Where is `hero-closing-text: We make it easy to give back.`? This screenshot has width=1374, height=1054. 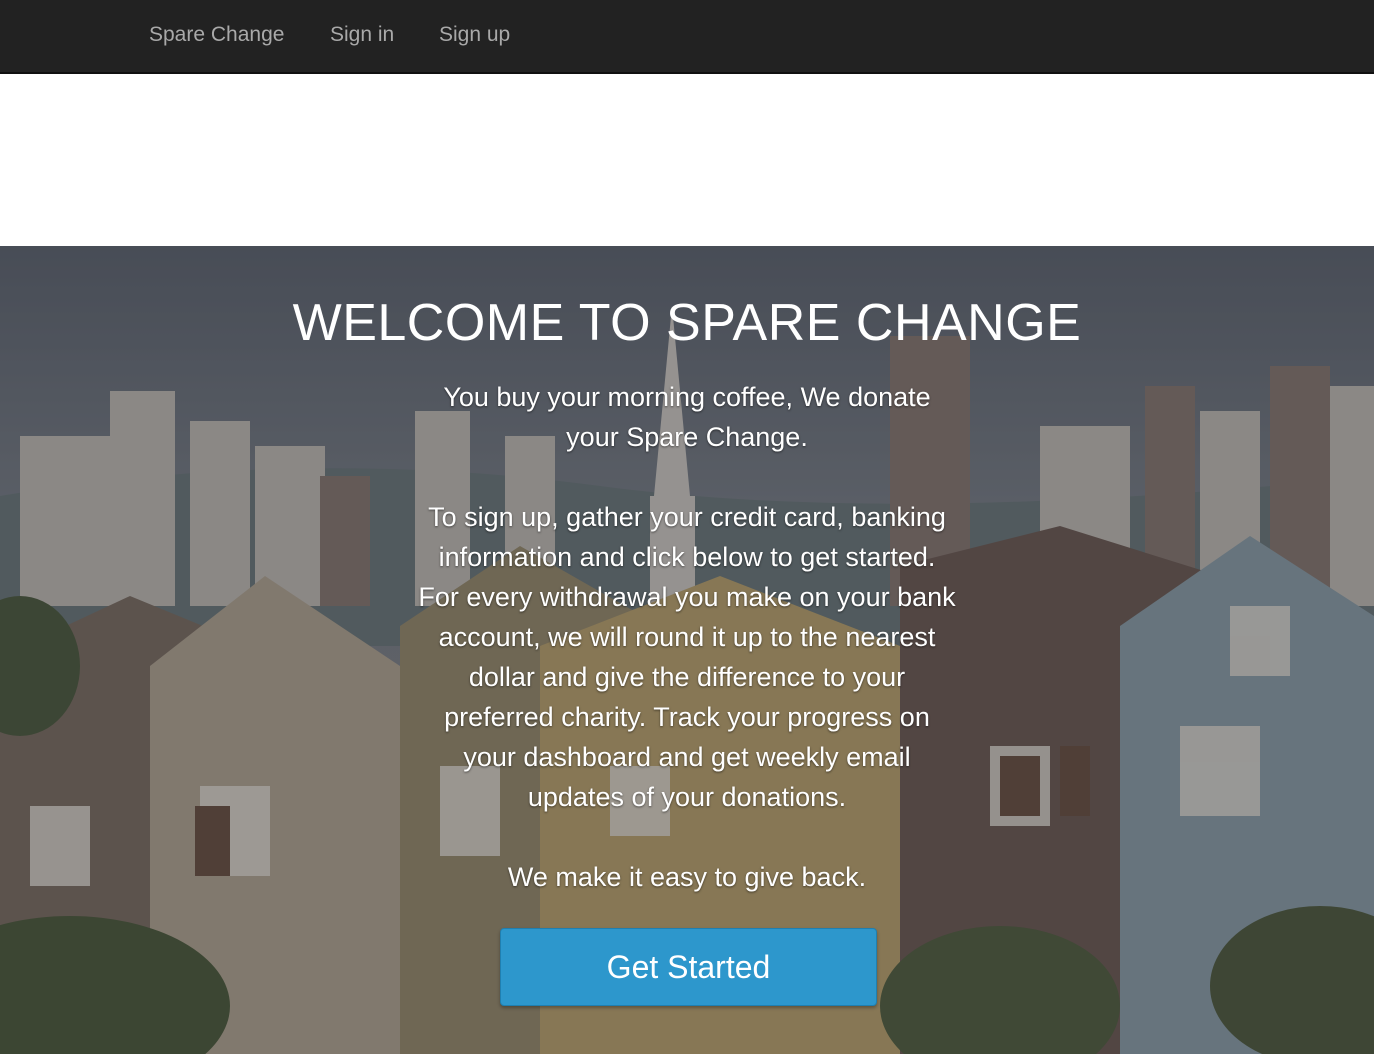
hero-closing-text: We make it easy to give back. is located at coordinates (687, 877).